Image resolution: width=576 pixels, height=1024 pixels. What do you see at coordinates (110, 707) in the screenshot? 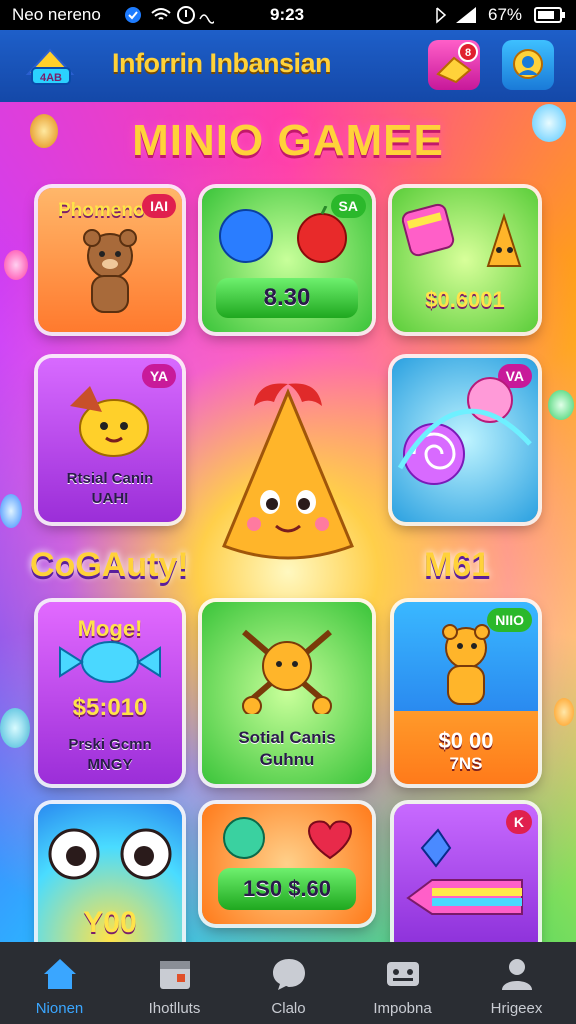
I see `card-price: $5:010` at bounding box center [110, 707].